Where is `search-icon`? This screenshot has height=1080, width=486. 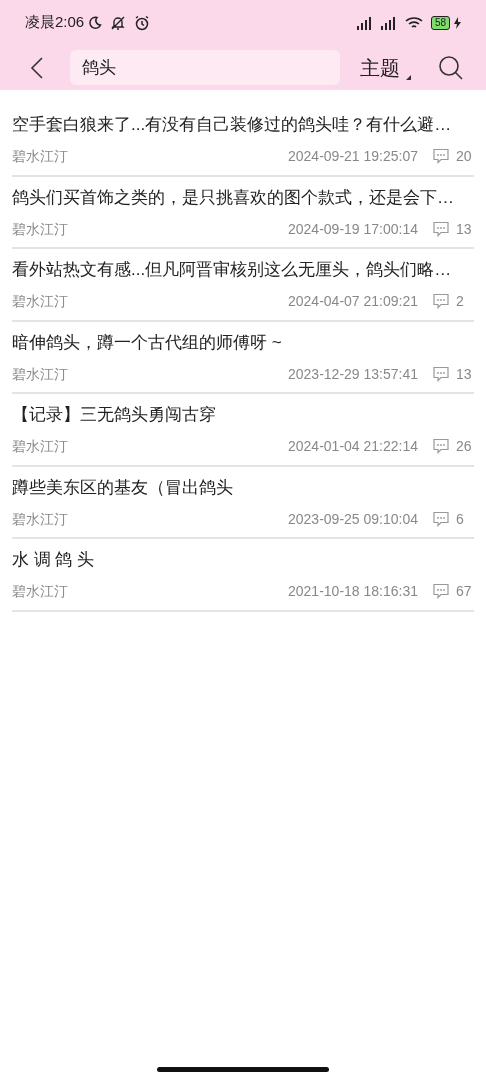 search-icon is located at coordinates (451, 67).